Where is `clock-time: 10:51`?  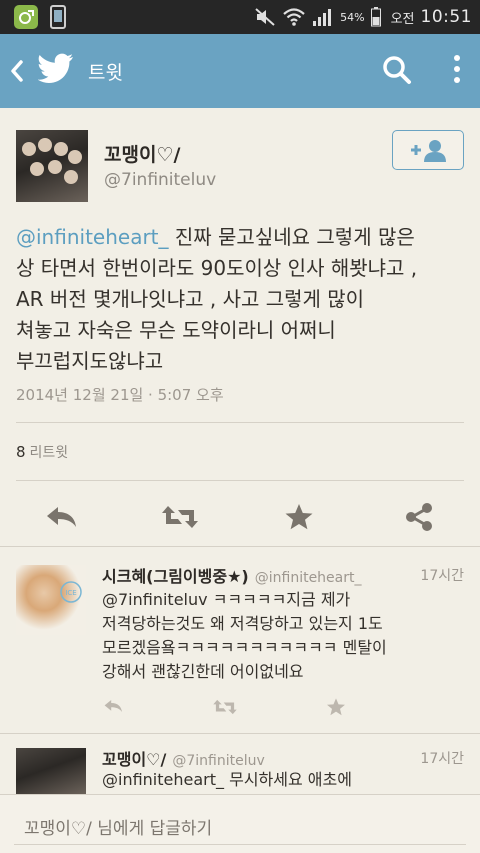 clock-time: 10:51 is located at coordinates (446, 17).